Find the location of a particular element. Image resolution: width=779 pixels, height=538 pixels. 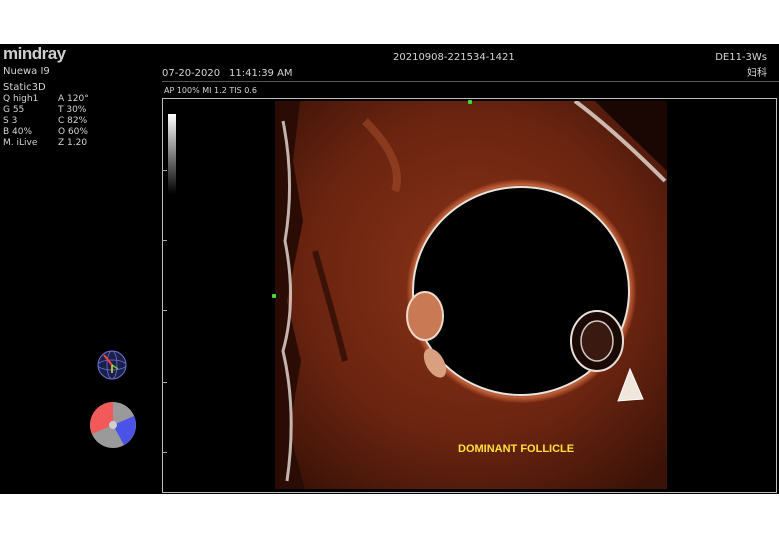

exam-time: 11:41:39 AM is located at coordinates (261, 73).